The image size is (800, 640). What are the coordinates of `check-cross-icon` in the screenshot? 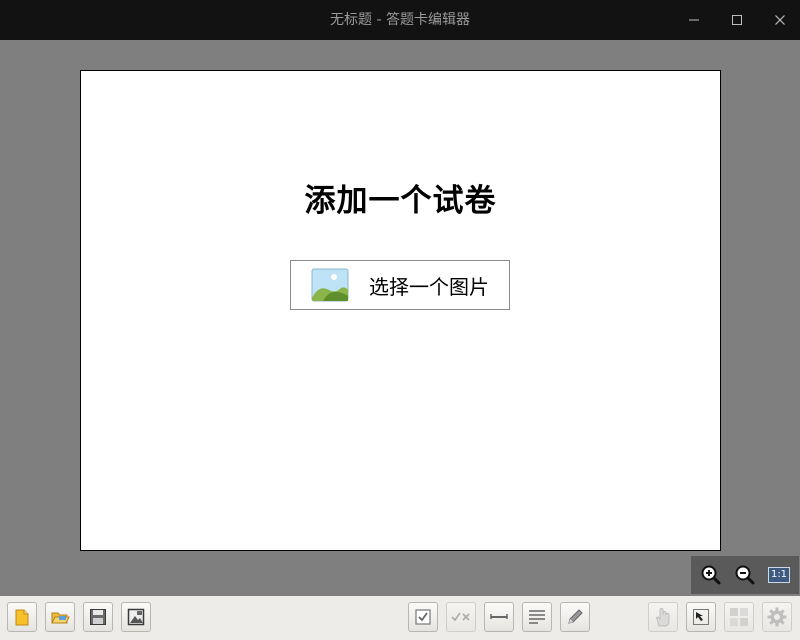 It's located at (460, 617).